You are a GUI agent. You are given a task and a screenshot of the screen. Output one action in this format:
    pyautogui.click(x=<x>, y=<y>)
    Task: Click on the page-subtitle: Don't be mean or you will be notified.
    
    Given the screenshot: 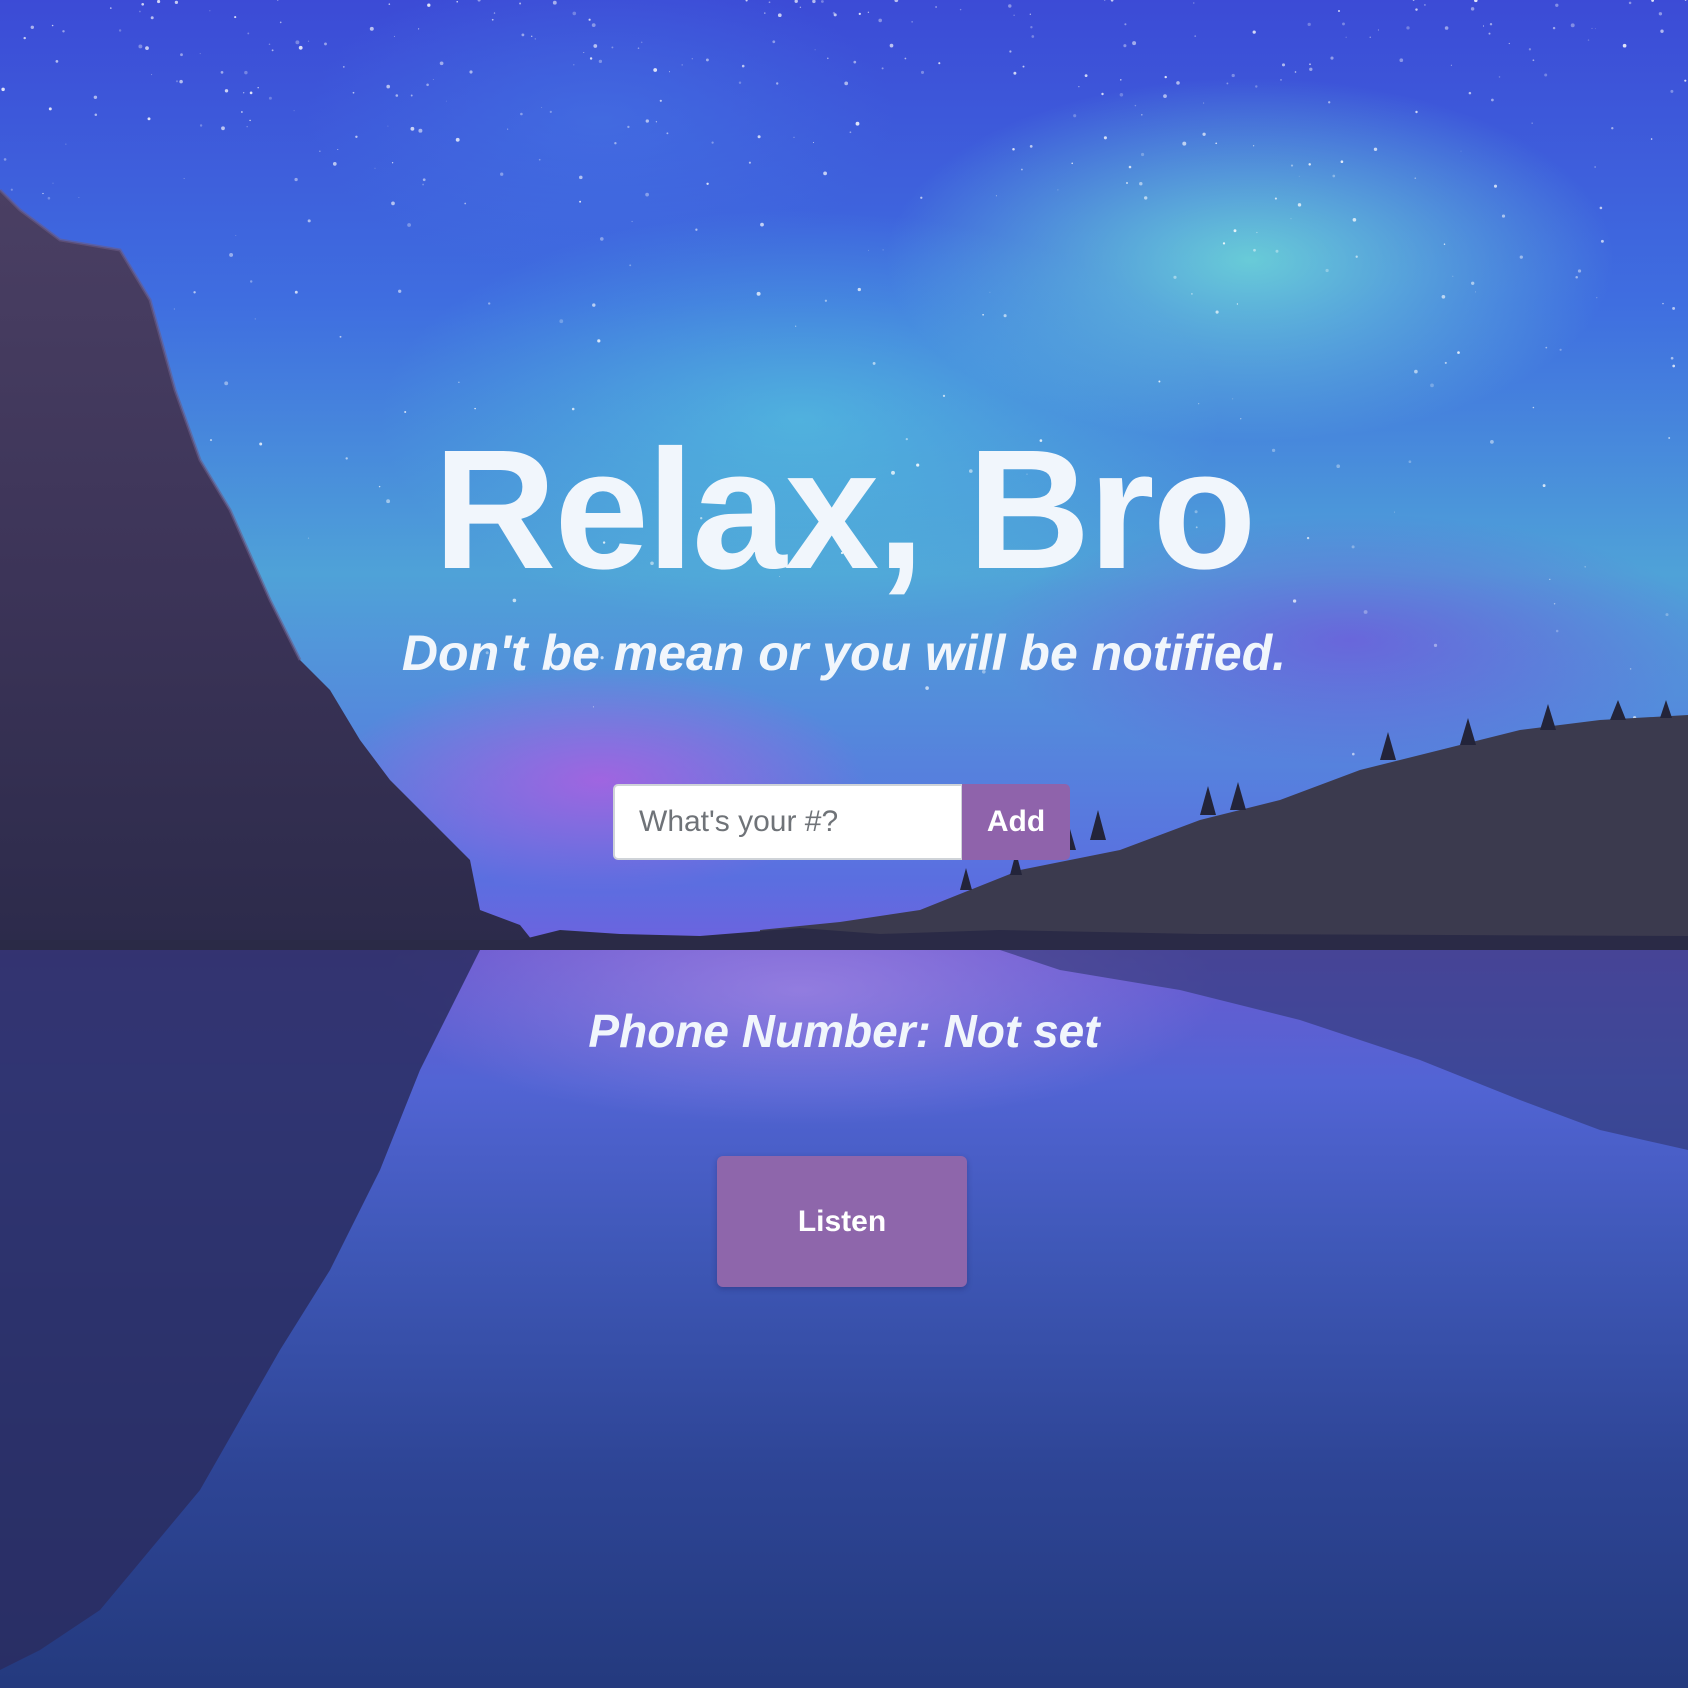 What is the action you would take?
    pyautogui.click(x=844, y=653)
    